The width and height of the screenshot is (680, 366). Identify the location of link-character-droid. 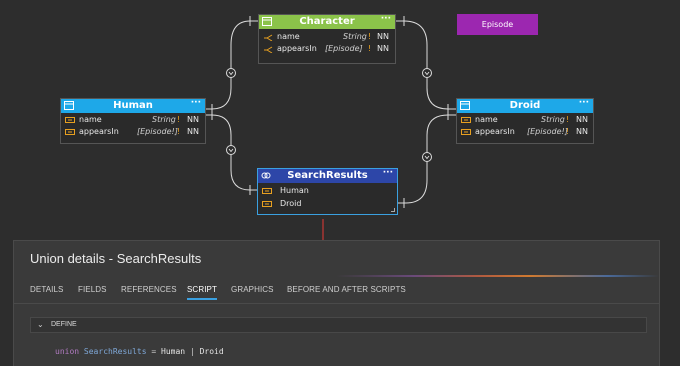
(426, 65).